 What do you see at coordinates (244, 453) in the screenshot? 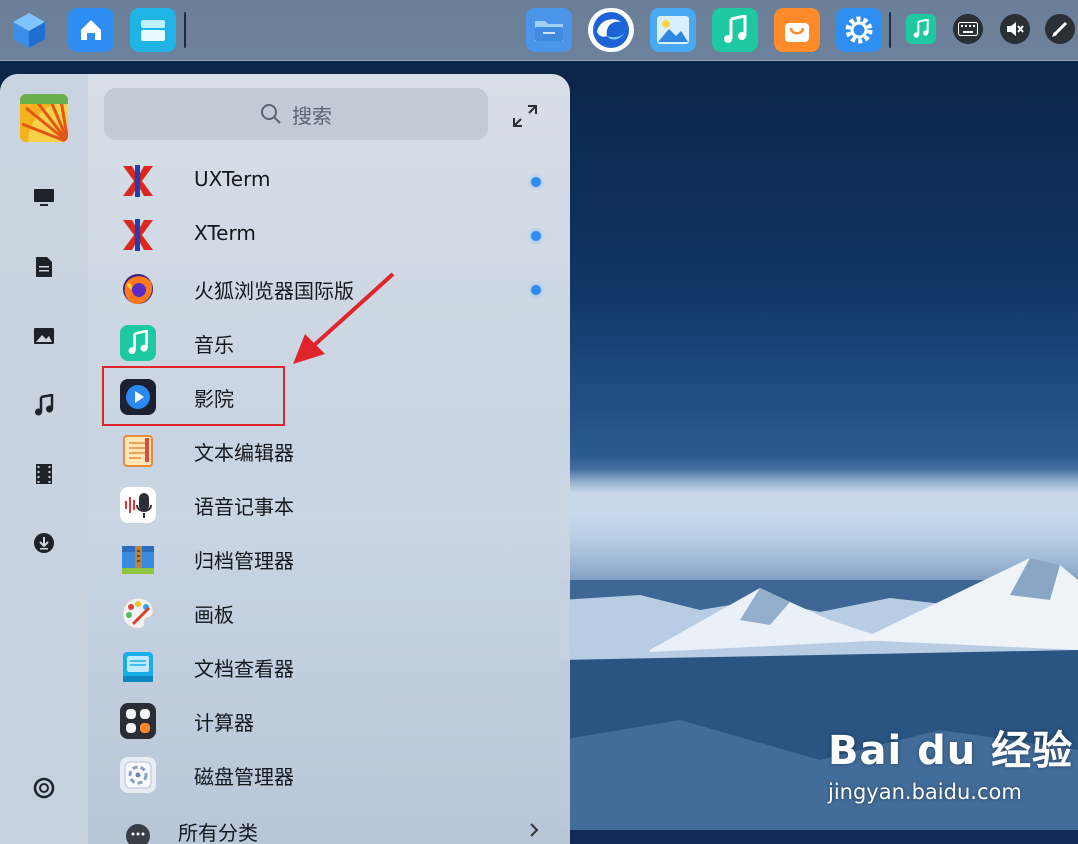
I see `app-label: 文本编辑器` at bounding box center [244, 453].